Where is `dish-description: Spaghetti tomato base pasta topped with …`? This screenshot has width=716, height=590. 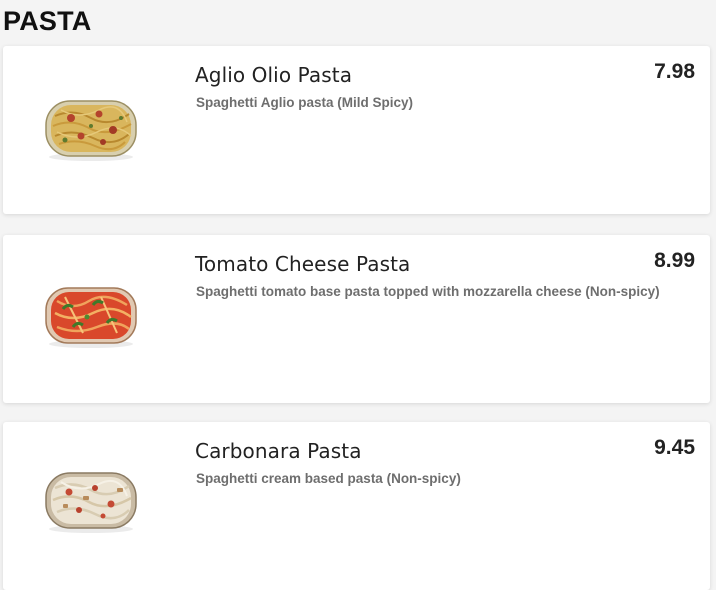
dish-description: Spaghetti tomato base pasta topped with … is located at coordinates (428, 291).